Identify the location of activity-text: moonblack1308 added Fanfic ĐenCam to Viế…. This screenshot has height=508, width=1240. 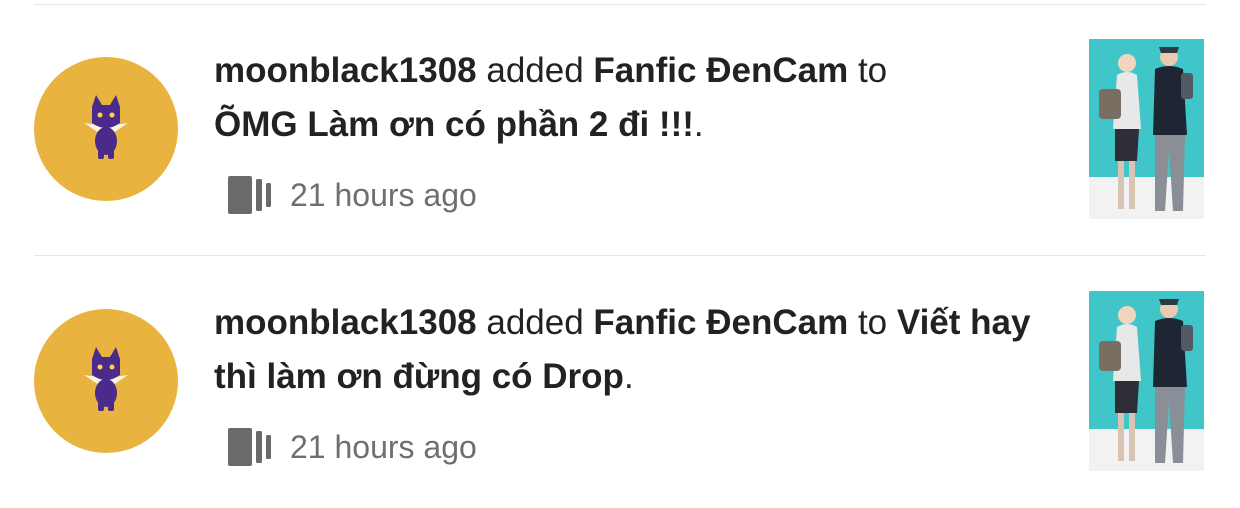
(639, 350).